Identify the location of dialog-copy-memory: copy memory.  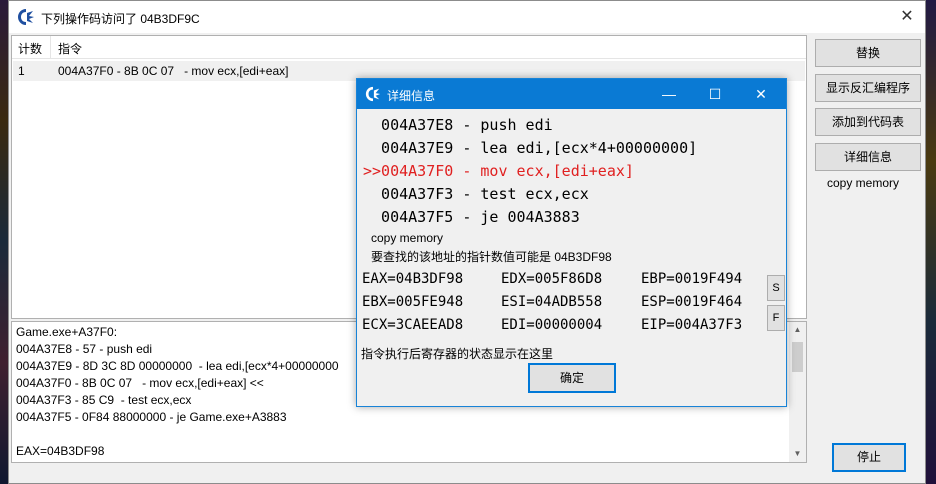
(407, 238).